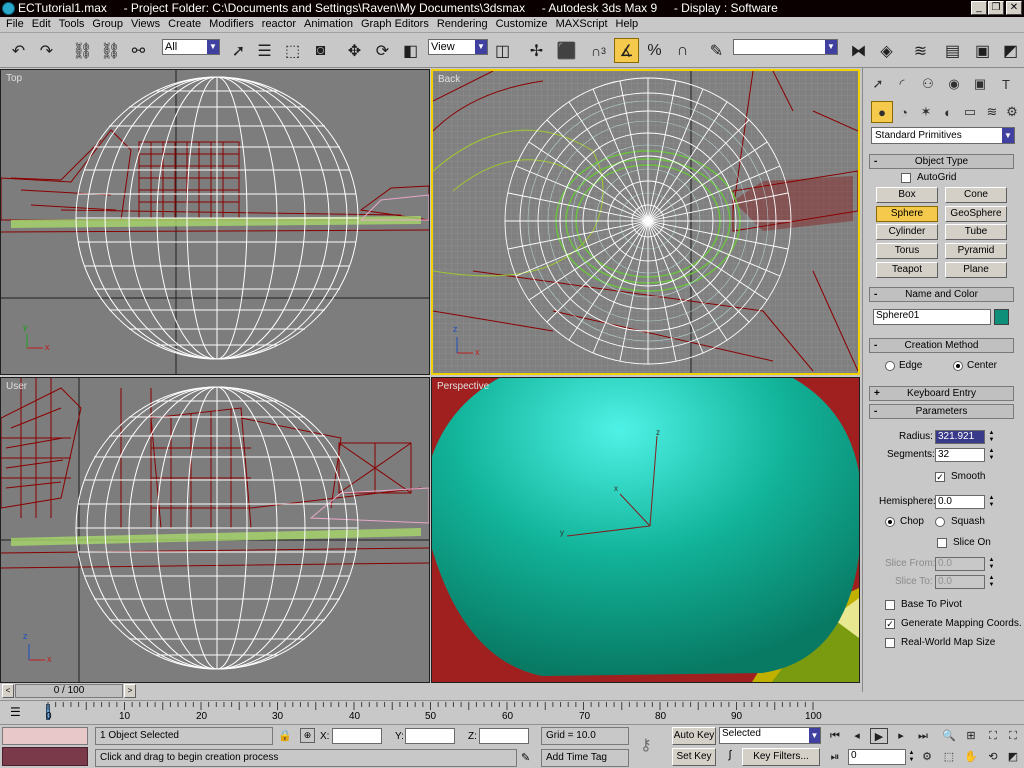  What do you see at coordinates (948, 112) in the screenshot?
I see `cameras-icon: ◐` at bounding box center [948, 112].